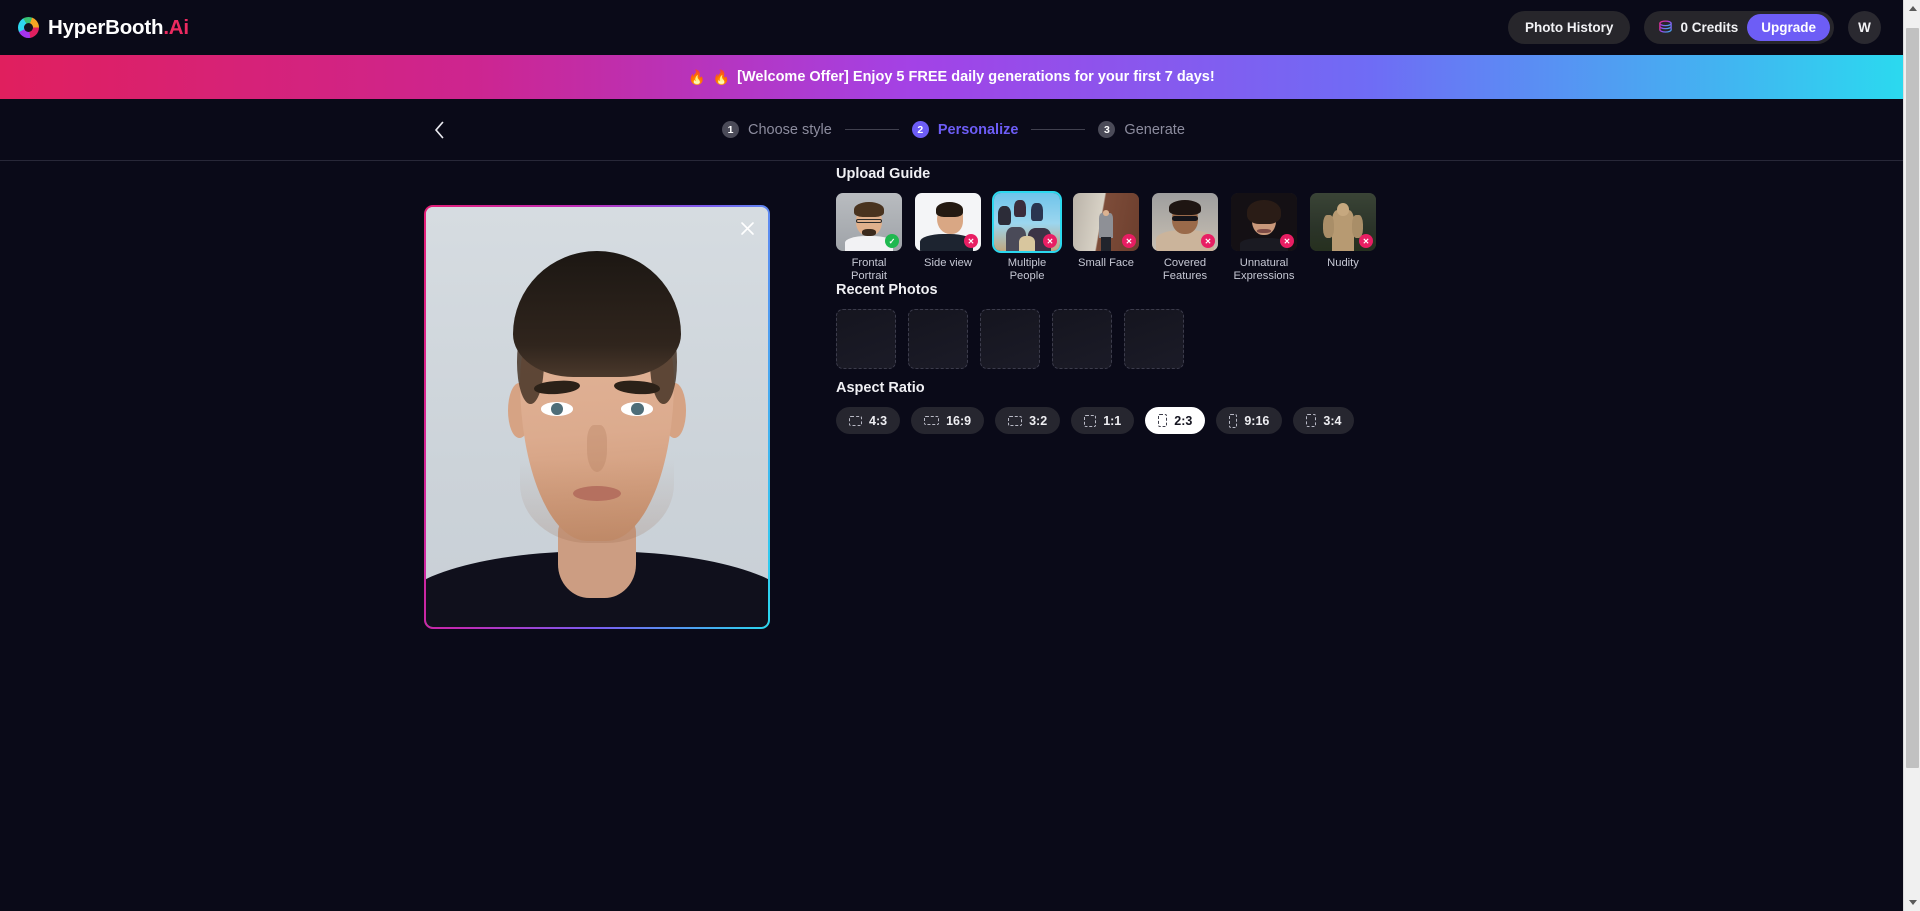  What do you see at coordinates (1028, 420) in the screenshot?
I see `aspect-ratio-option-3-2: 3:2` at bounding box center [1028, 420].